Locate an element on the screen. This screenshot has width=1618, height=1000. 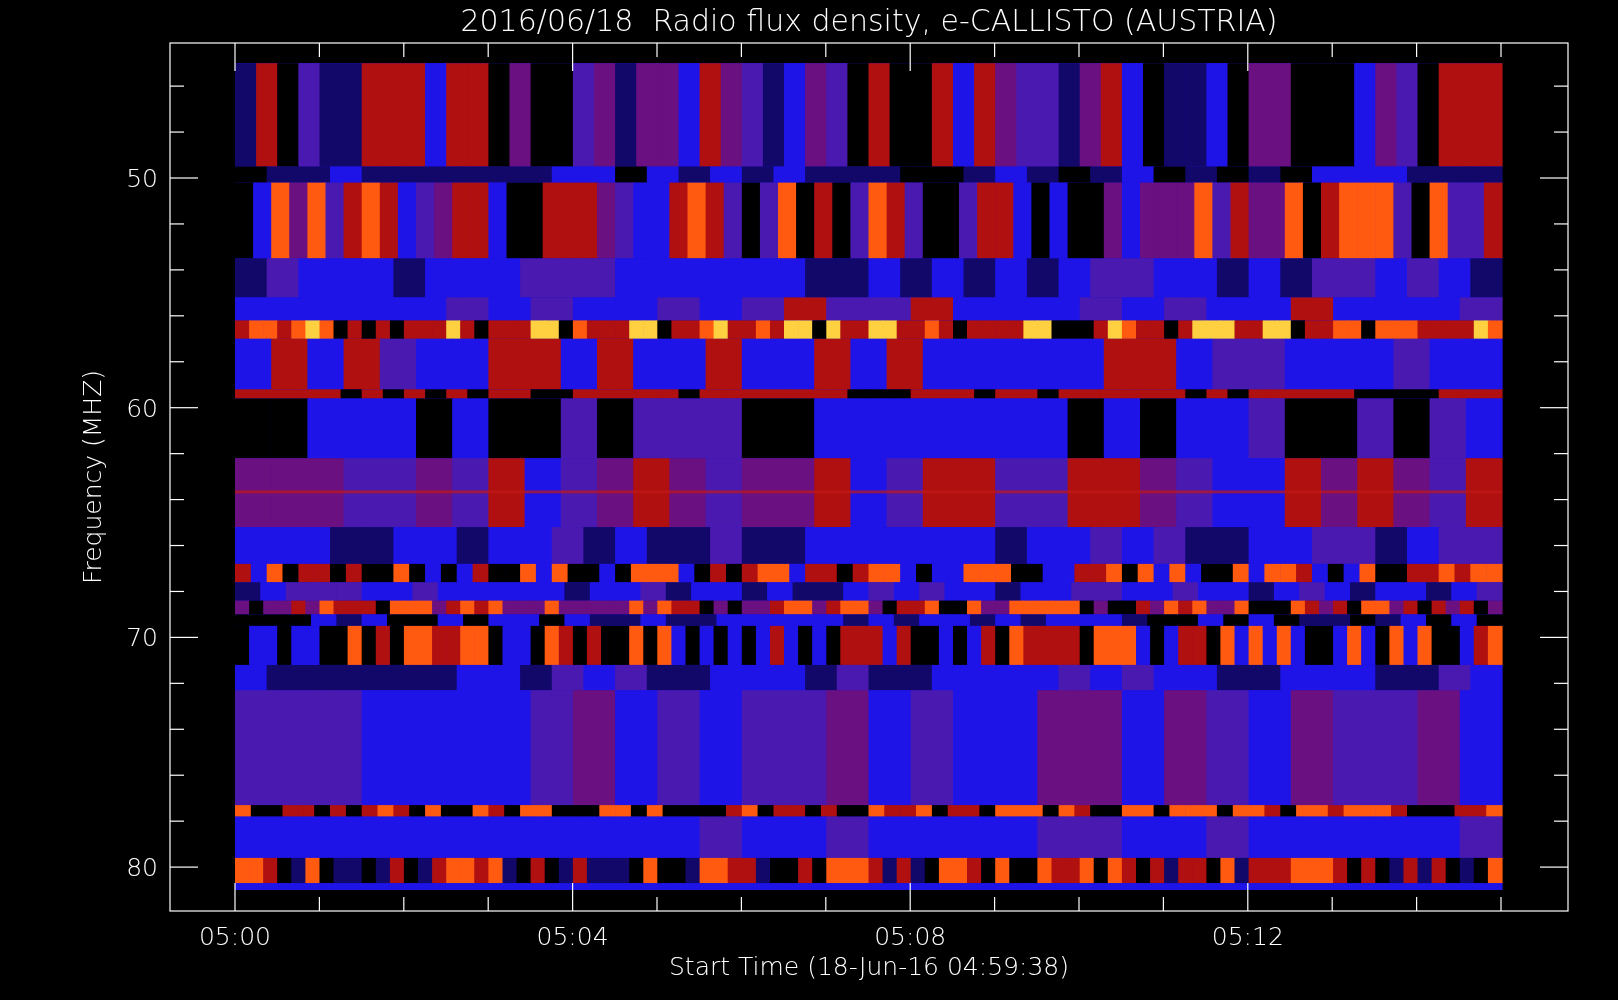
chart-title: 2016/06/18 Radio flux density, e-CALLISTO (AUSTRIA) is located at coordinates (869, 20).